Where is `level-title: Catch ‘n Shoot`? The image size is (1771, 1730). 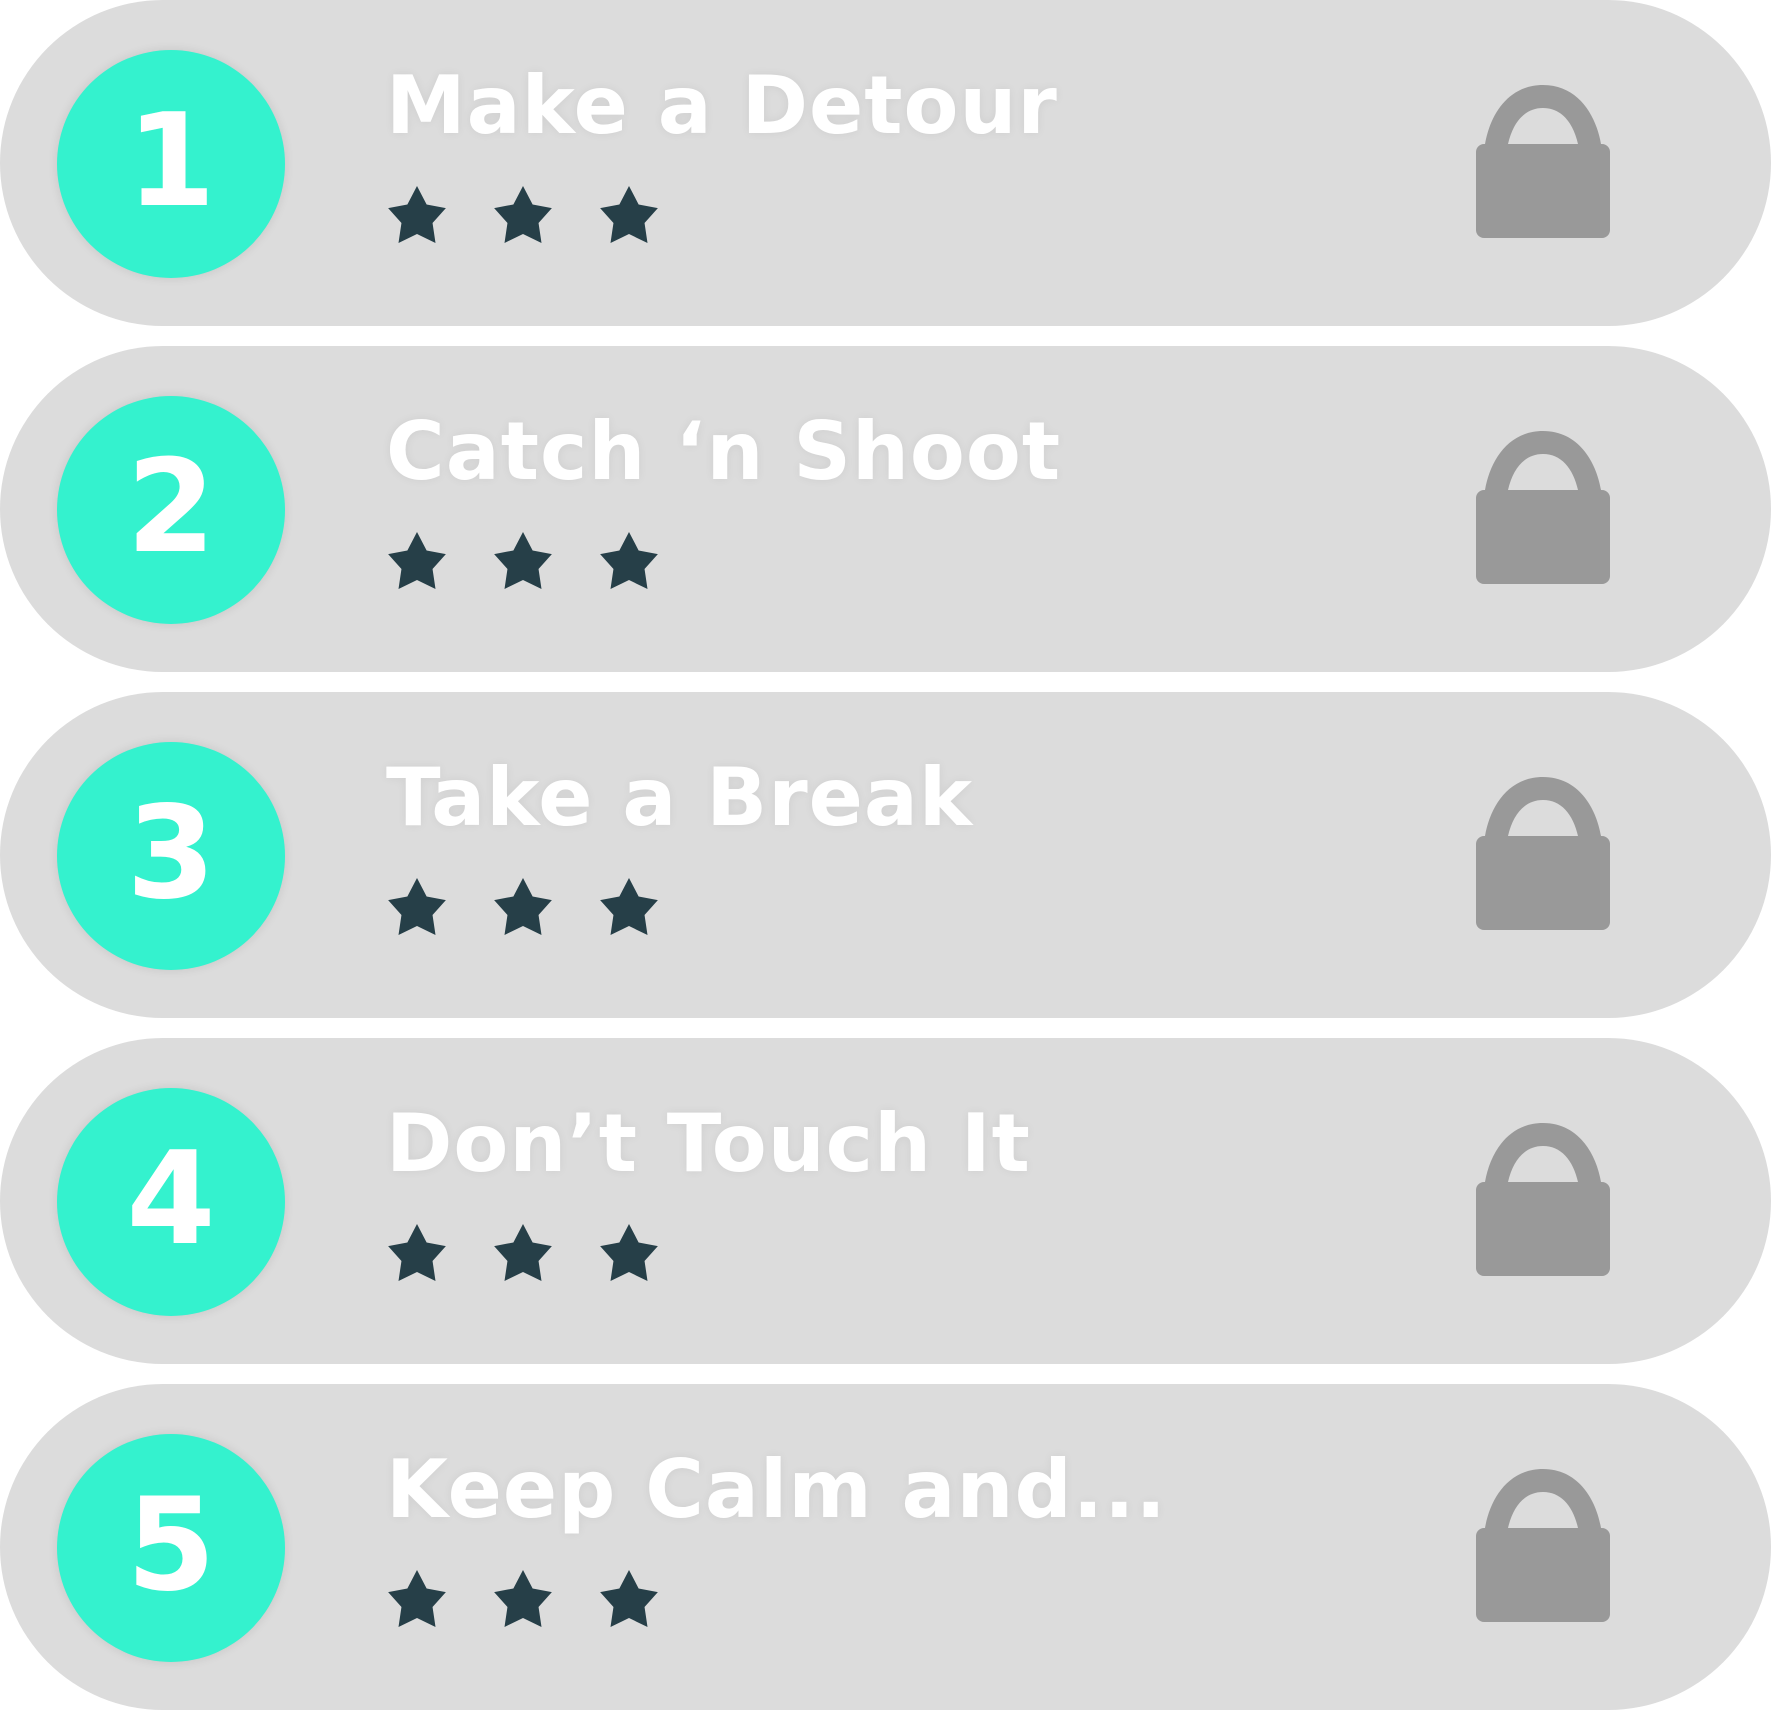
level-title: Catch ‘n Shoot is located at coordinates (724, 451).